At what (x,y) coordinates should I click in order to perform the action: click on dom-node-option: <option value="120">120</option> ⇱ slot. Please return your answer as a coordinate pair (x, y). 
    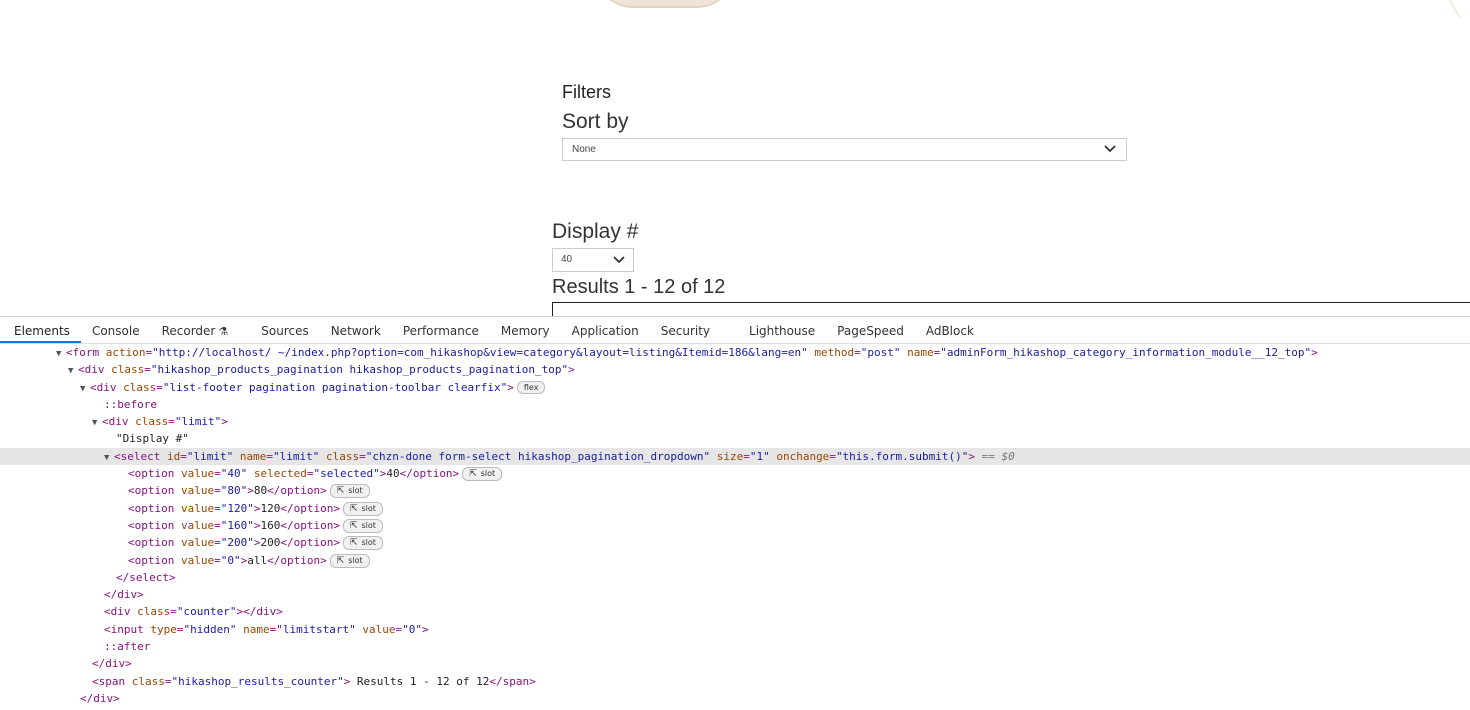
    Looking at the image, I should click on (735, 508).